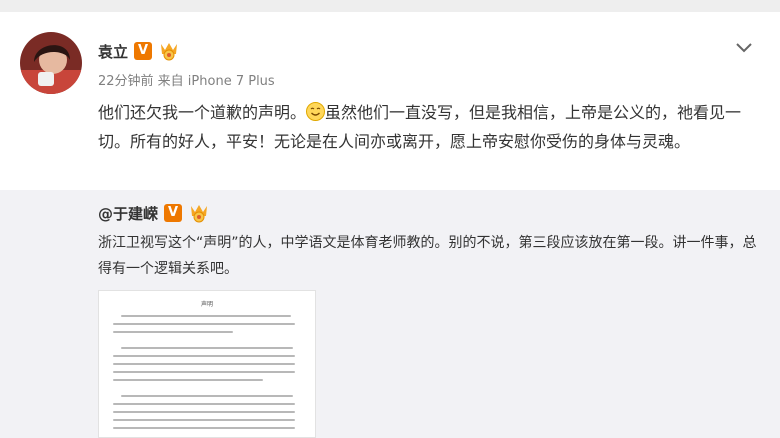 The image size is (780, 438). I want to click on post-text-part-1: 他们还欠我一个道歉的声明。, so click(202, 112).